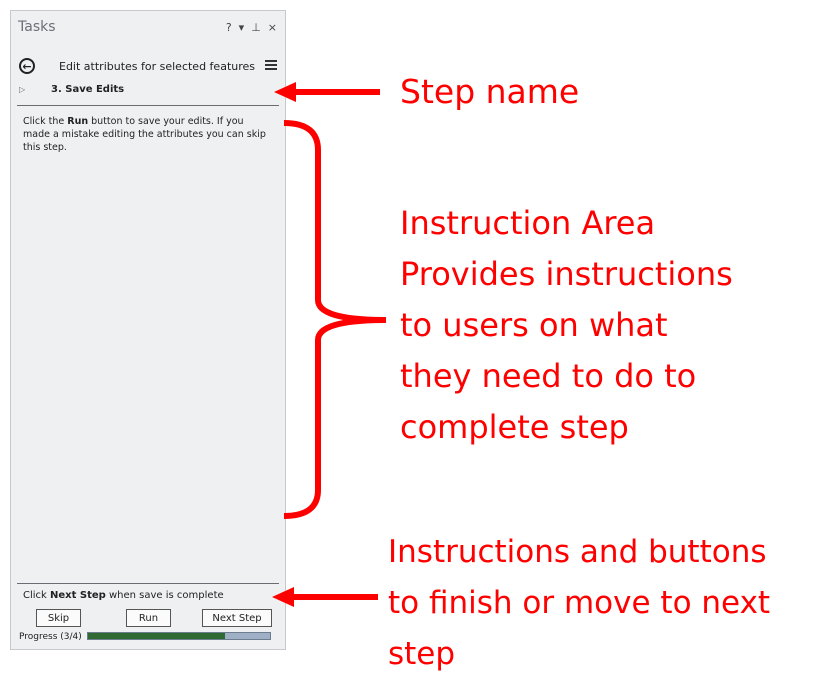 The image size is (828, 680). What do you see at coordinates (579, 603) in the screenshot?
I see `annotation-line: to finish or move to next` at bounding box center [579, 603].